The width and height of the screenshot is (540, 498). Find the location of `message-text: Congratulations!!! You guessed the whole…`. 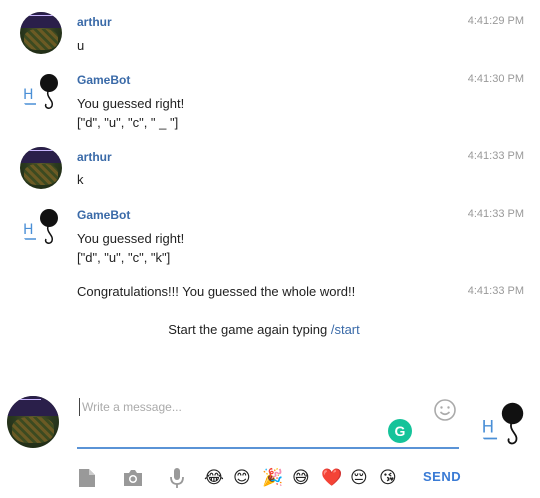

message-text: Congratulations!!! You guessed the whole… is located at coordinates (216, 291).